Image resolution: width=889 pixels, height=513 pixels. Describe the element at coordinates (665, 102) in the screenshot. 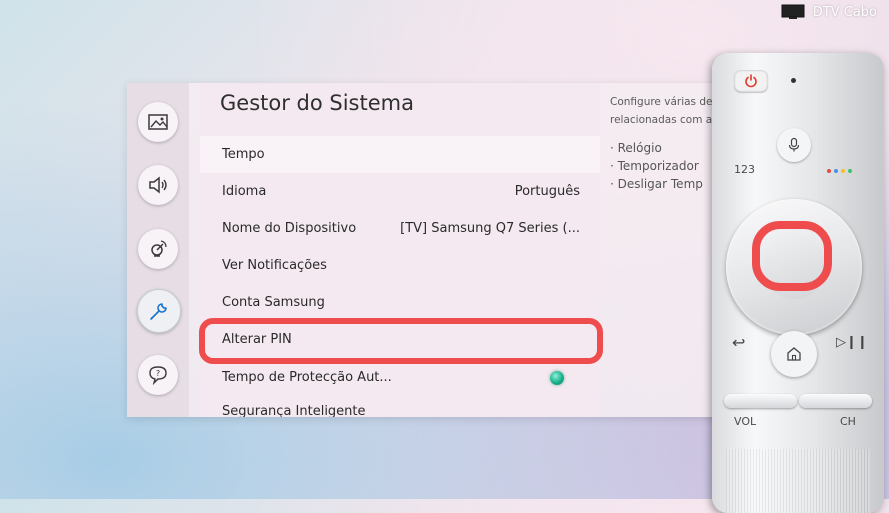

I see `info-text-line1: Configure várias defi` at that location.